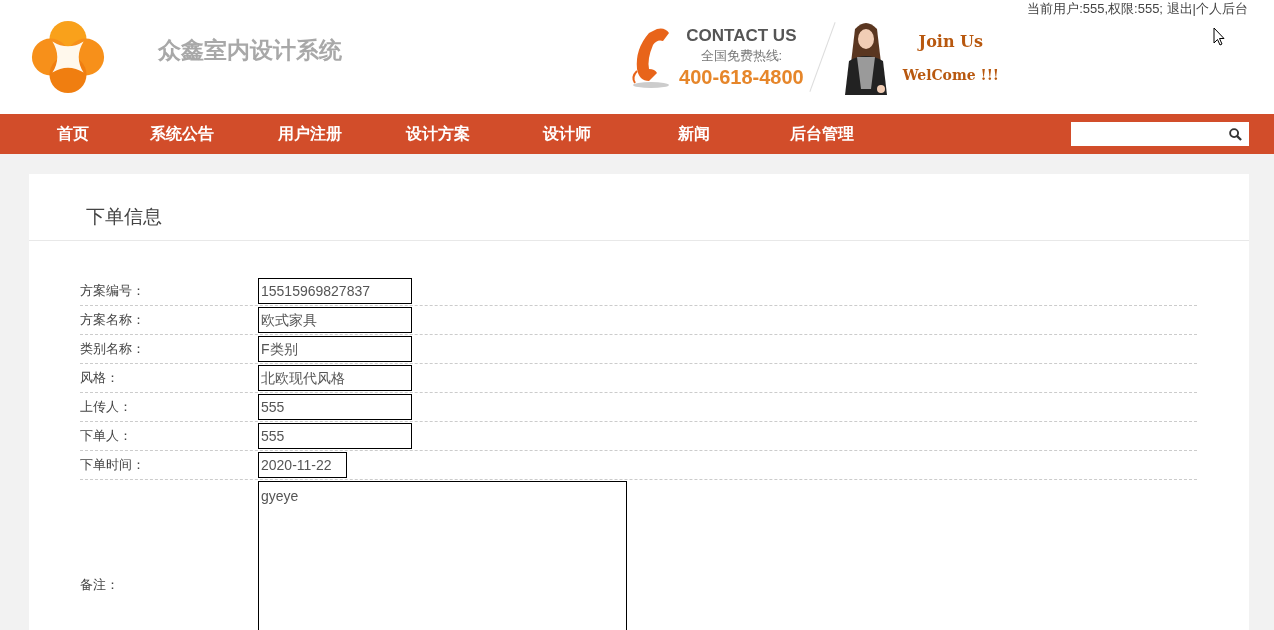  What do you see at coordinates (68, 57) in the screenshot?
I see `logo-icon` at bounding box center [68, 57].